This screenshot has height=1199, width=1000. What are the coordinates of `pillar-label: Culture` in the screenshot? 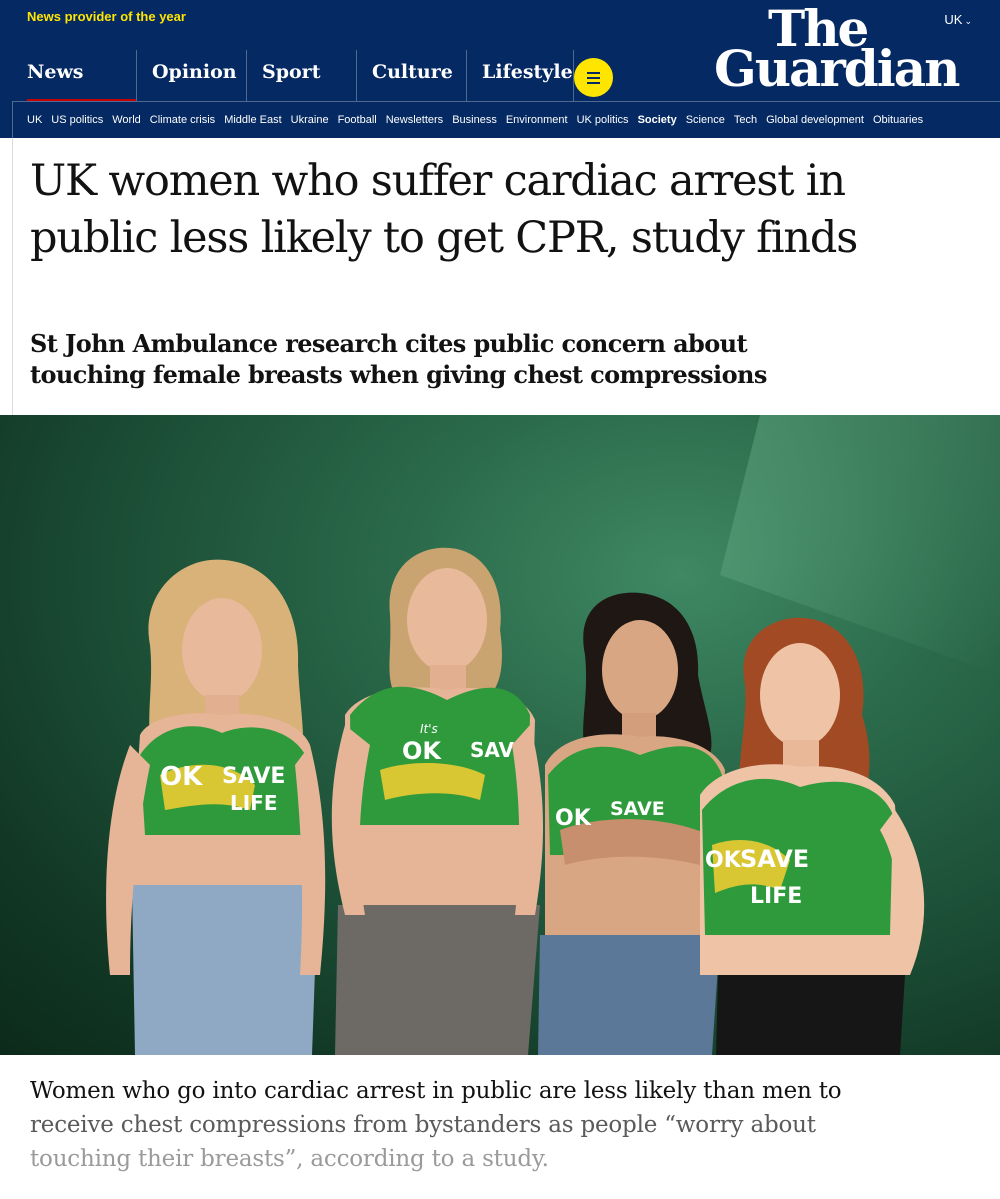 It's located at (412, 72).